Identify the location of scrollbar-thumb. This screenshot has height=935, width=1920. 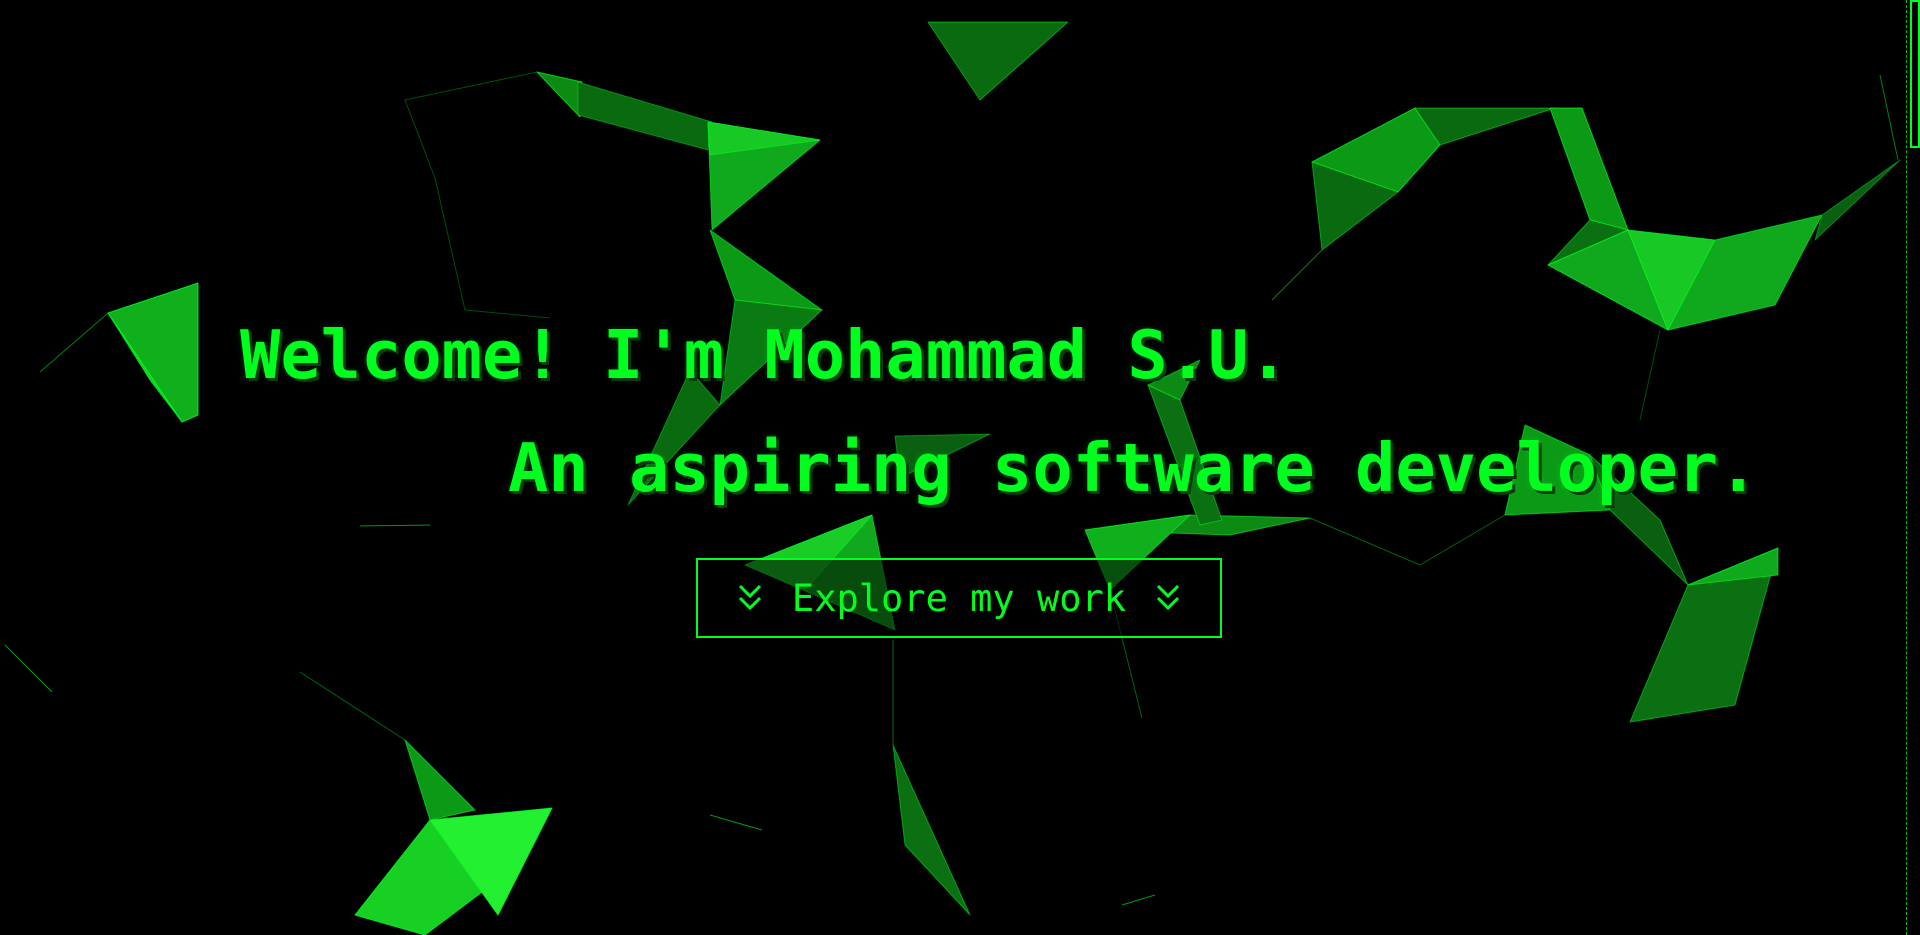
(1915, 74).